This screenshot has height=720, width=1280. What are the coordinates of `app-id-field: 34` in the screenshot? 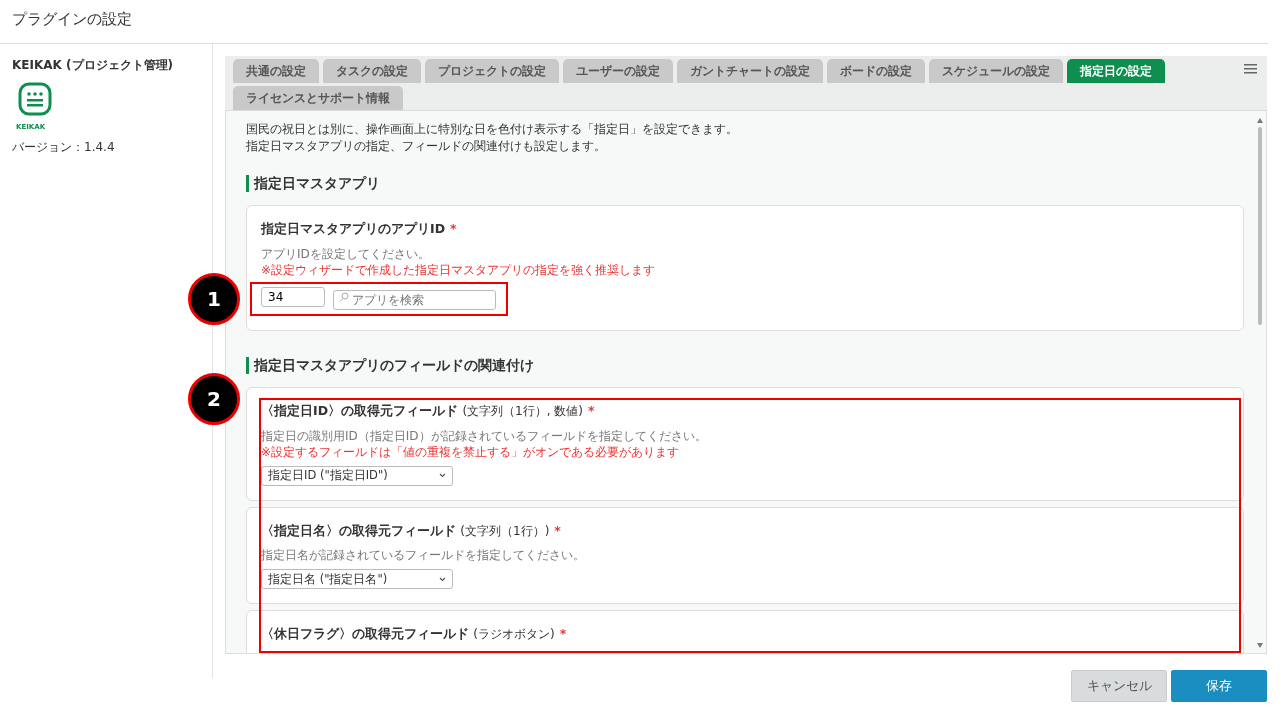 It's located at (293, 296).